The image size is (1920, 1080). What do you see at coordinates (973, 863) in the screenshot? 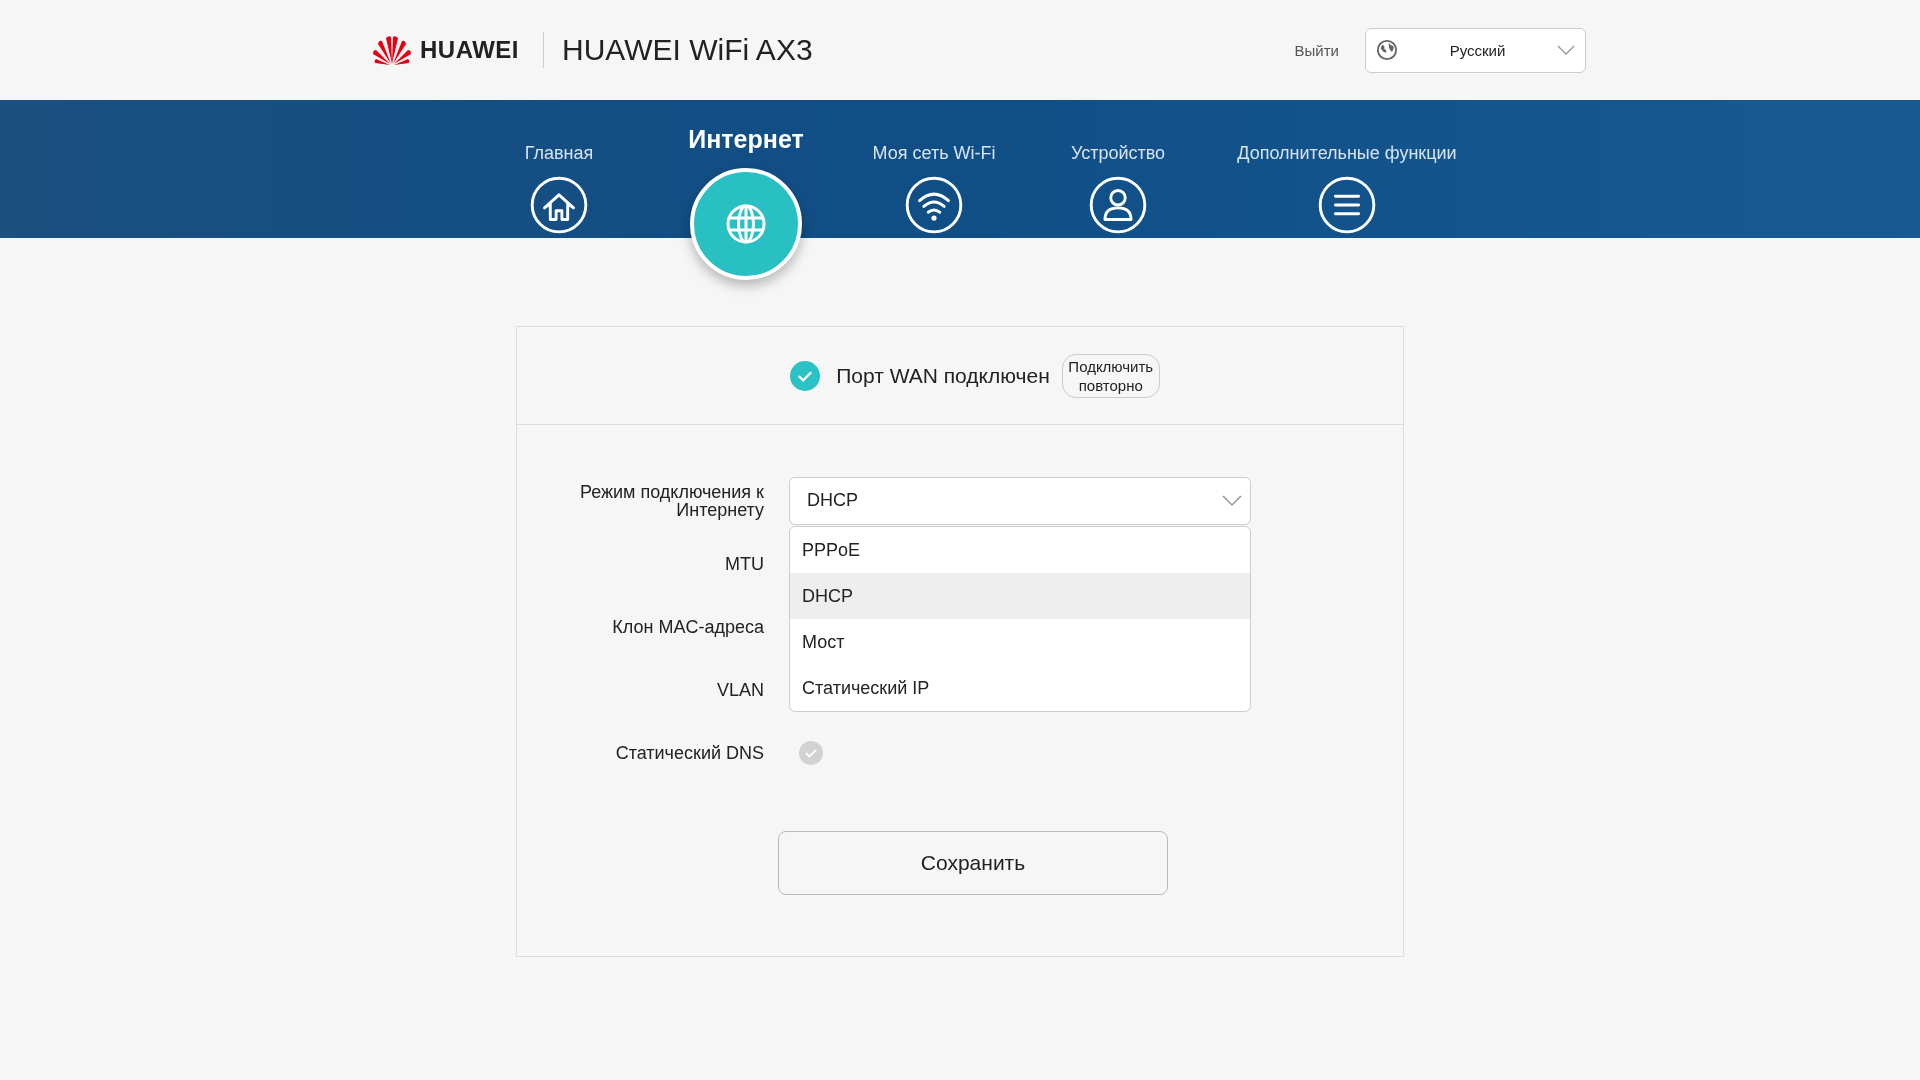
I see `save-button: Сохранить` at bounding box center [973, 863].